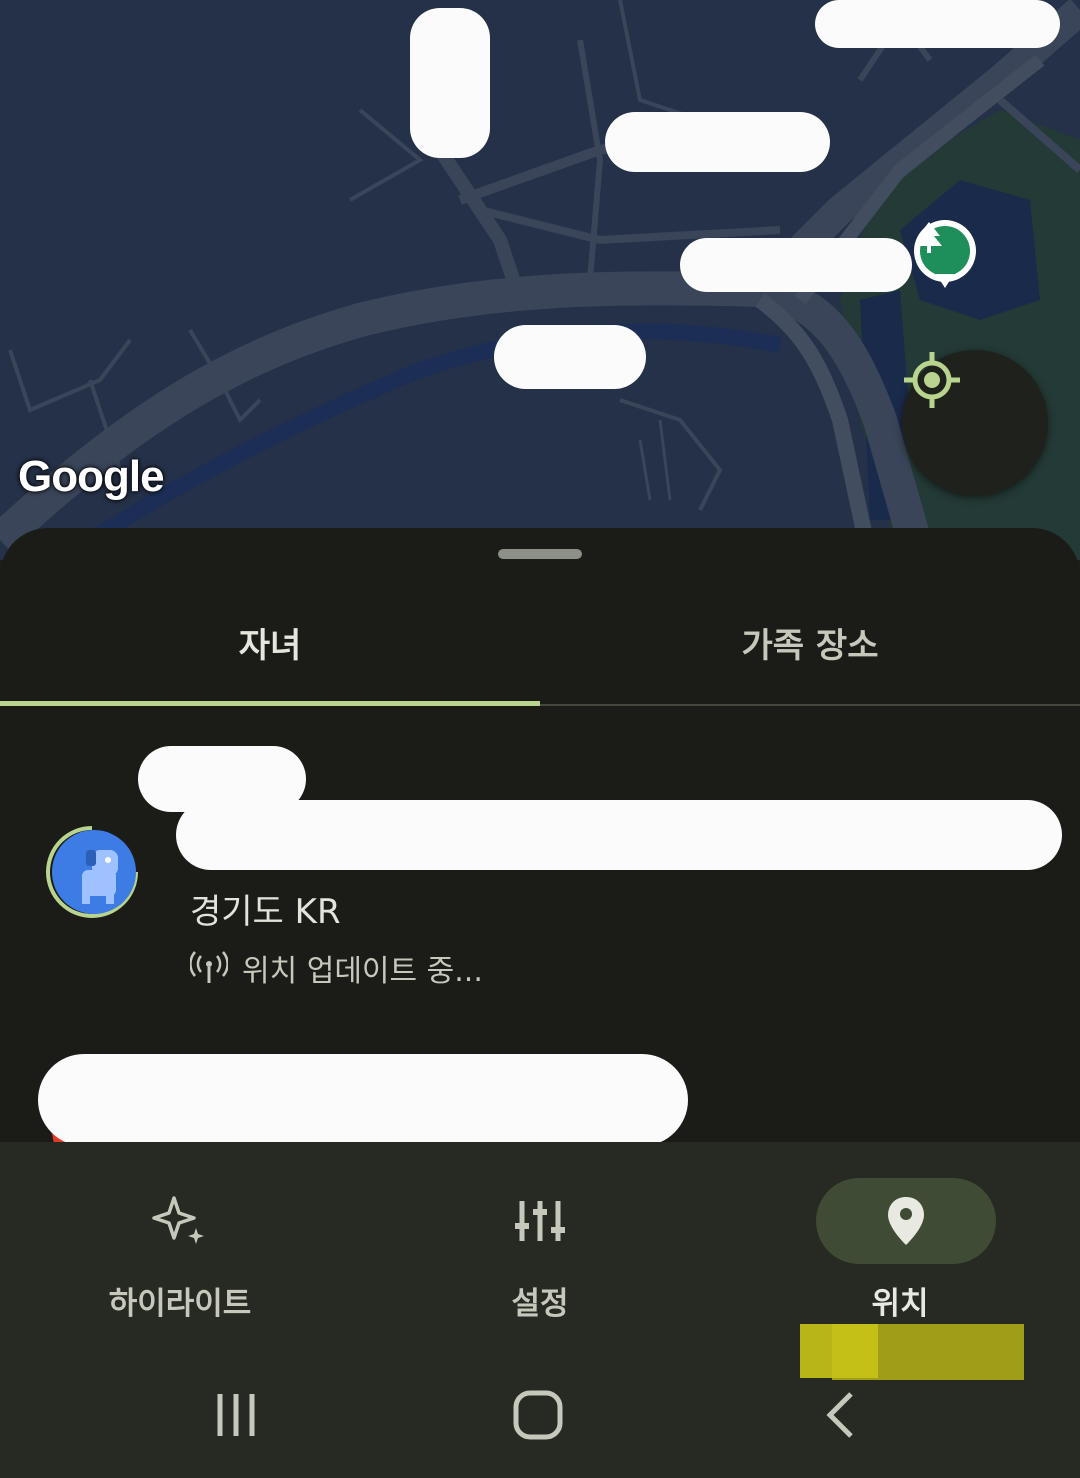  What do you see at coordinates (900, 1304) in the screenshot?
I see `nav-location-label: 위치` at bounding box center [900, 1304].